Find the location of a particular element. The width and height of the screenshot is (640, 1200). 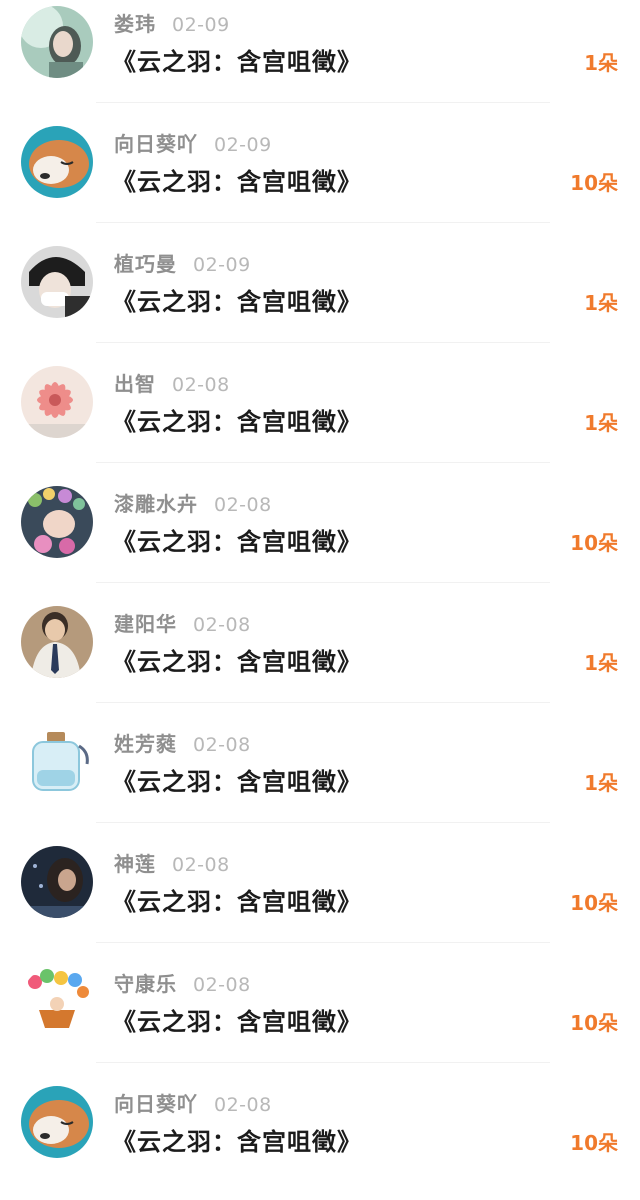

item-meta: 向日葵吖 02-08 is located at coordinates (193, 1104).